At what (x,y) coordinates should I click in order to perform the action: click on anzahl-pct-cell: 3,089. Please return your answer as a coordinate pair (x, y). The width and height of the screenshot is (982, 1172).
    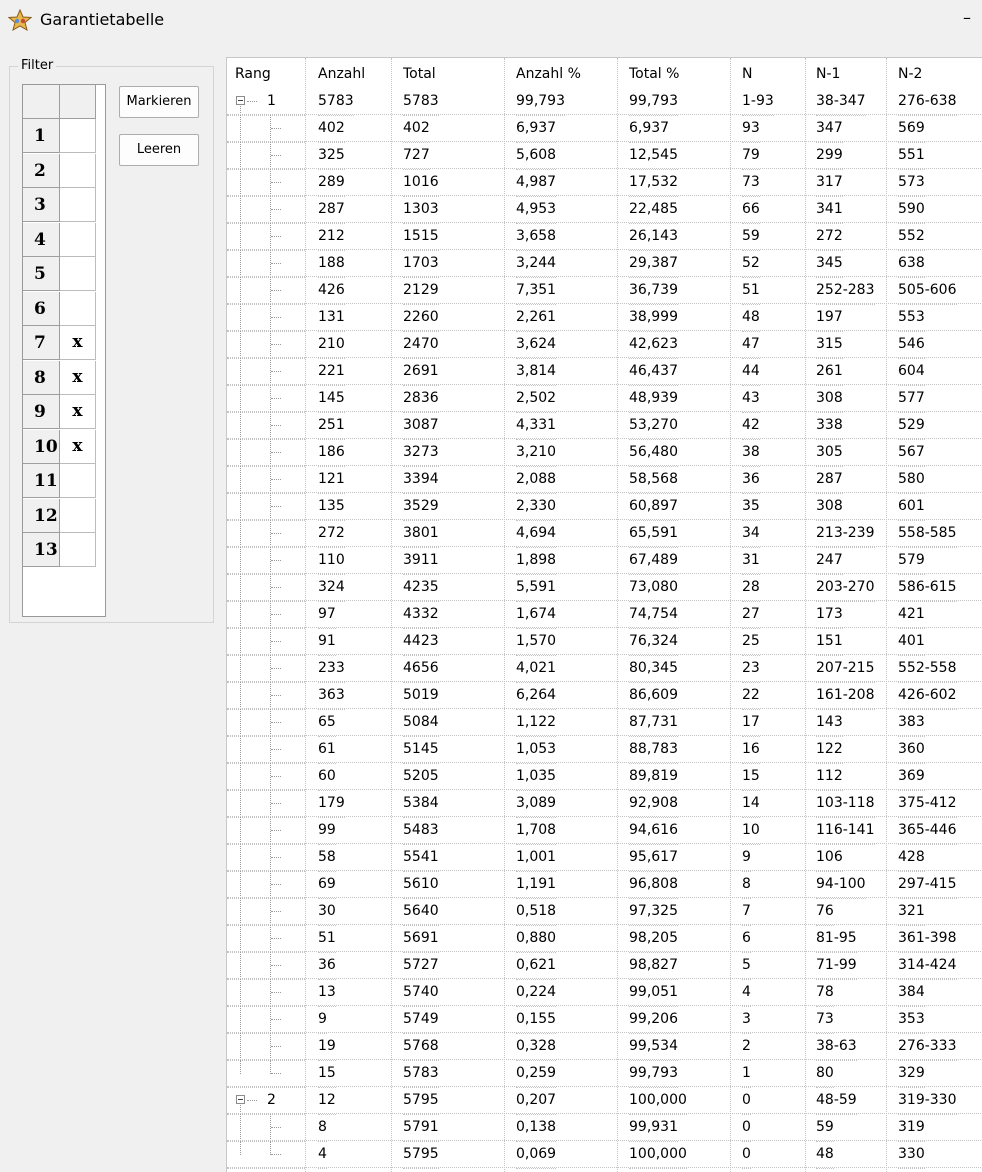
    Looking at the image, I should click on (536, 804).